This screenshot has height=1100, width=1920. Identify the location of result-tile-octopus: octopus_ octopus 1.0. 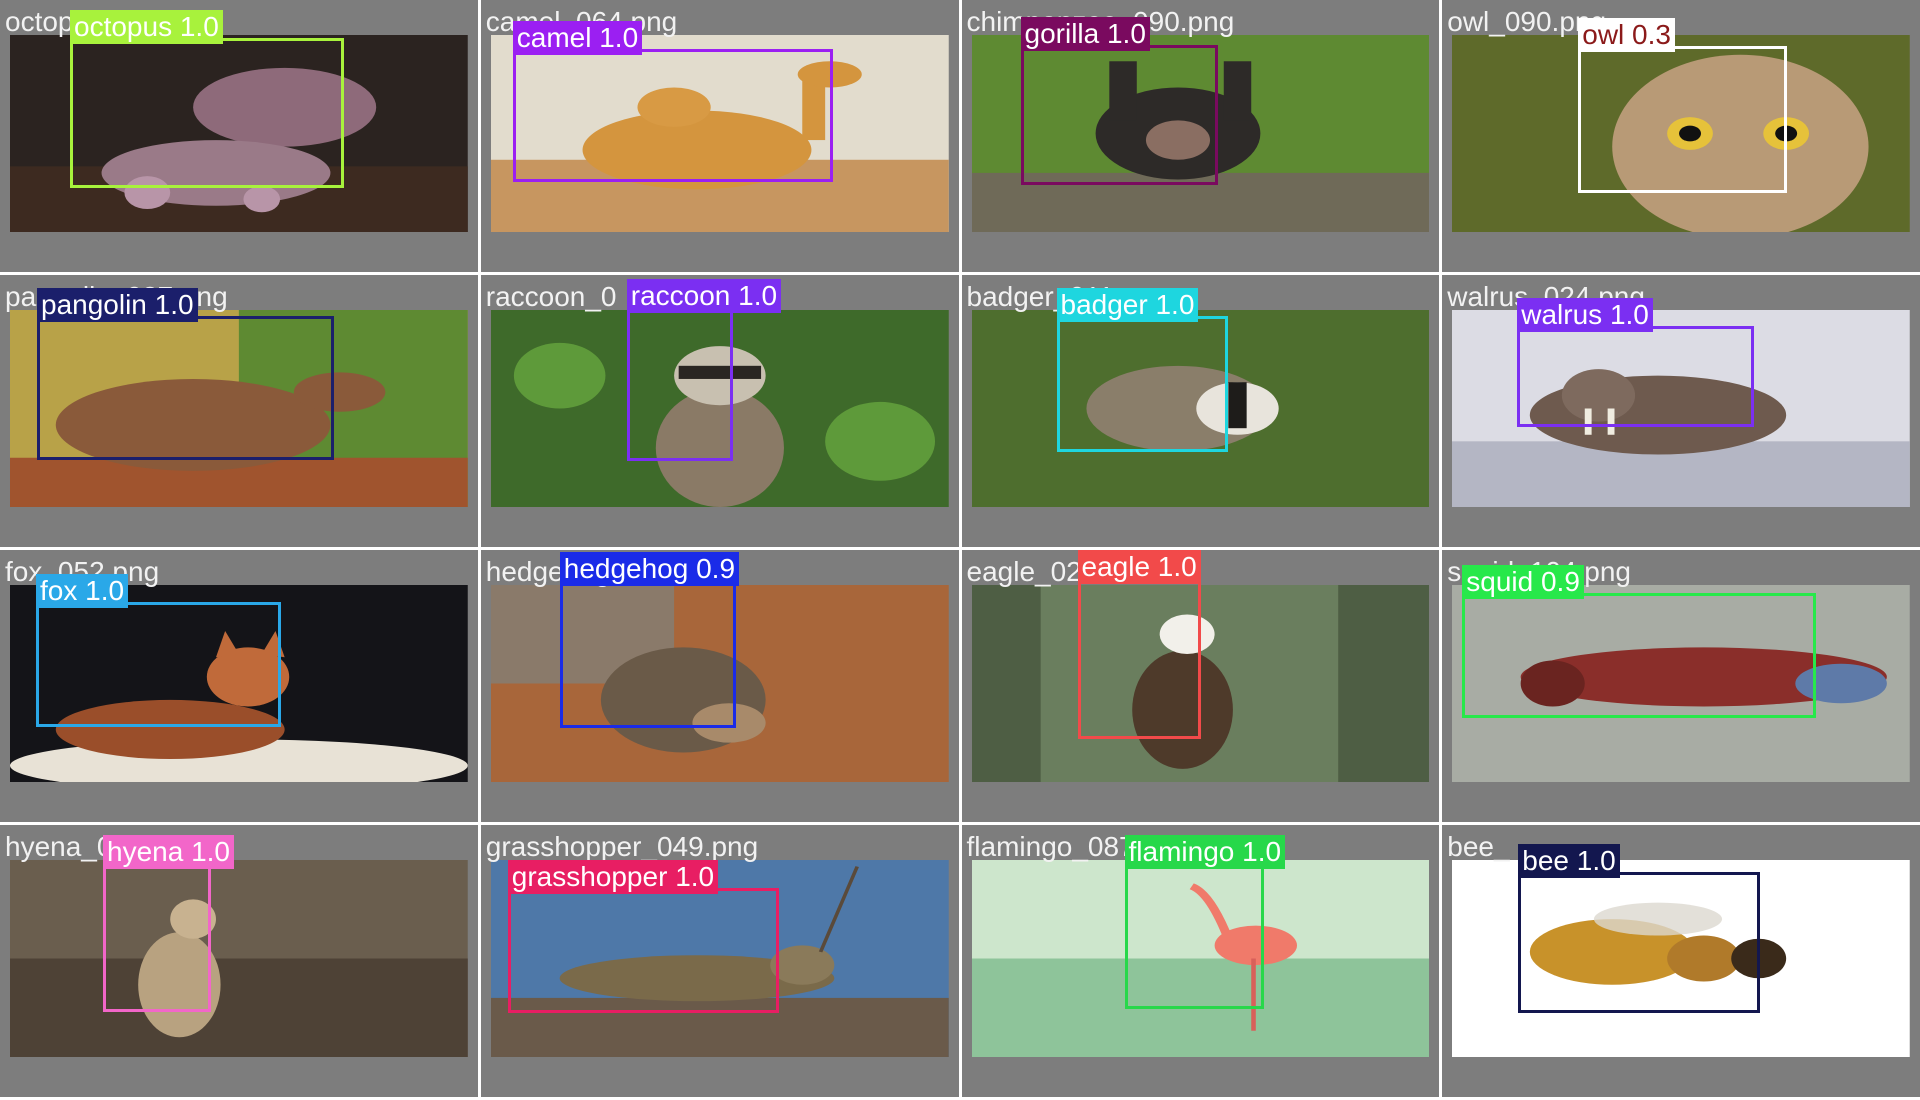
(239, 136).